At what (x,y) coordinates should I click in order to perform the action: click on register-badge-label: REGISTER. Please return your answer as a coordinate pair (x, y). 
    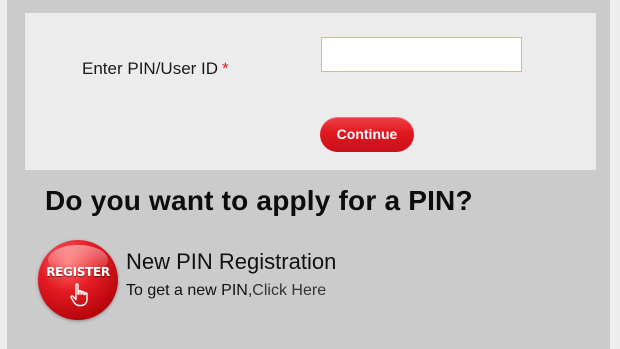
    Looking at the image, I should click on (78, 272).